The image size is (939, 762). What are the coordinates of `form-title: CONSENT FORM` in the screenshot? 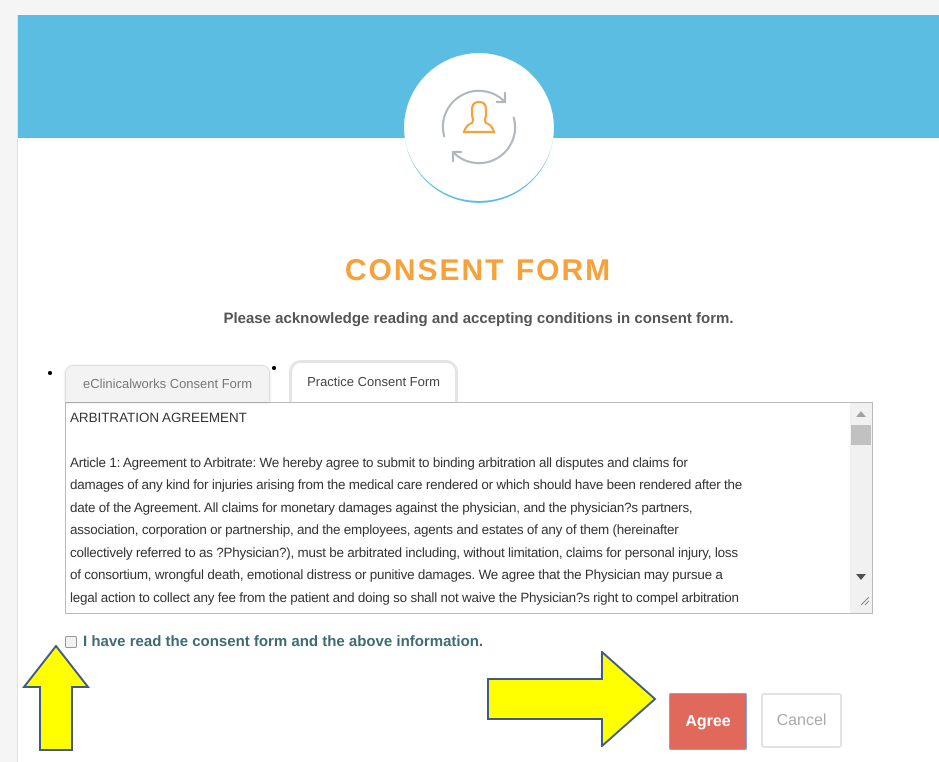 It's located at (478, 271).